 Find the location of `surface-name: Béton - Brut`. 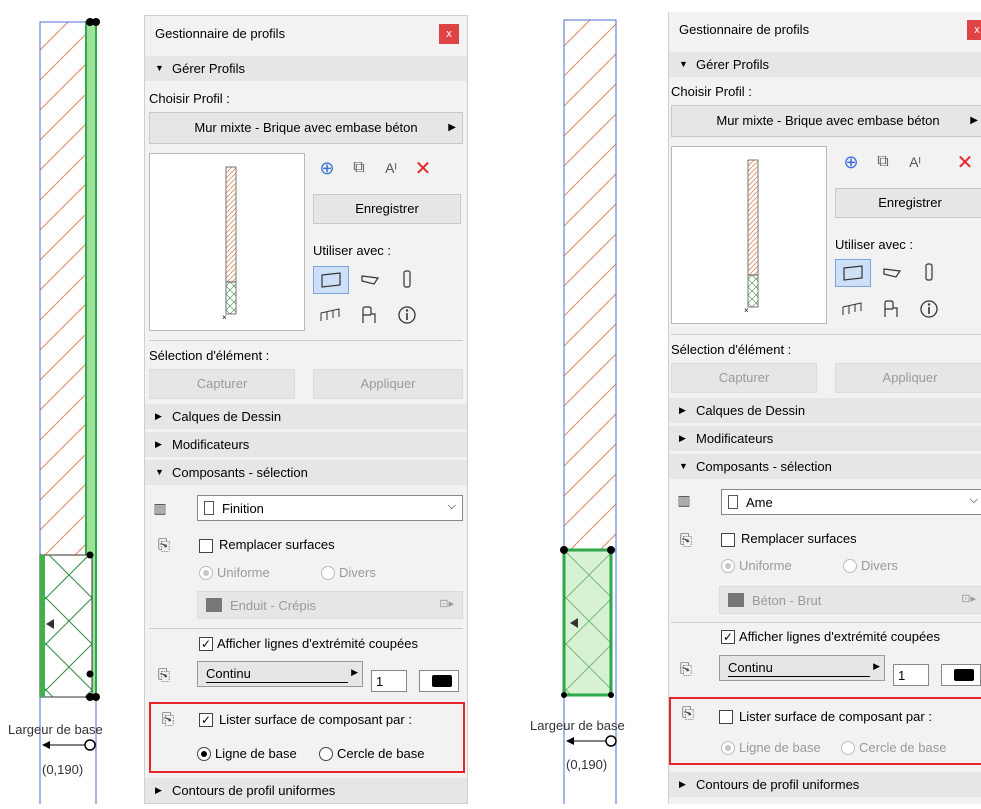

surface-name: Béton - Brut is located at coordinates (787, 600).